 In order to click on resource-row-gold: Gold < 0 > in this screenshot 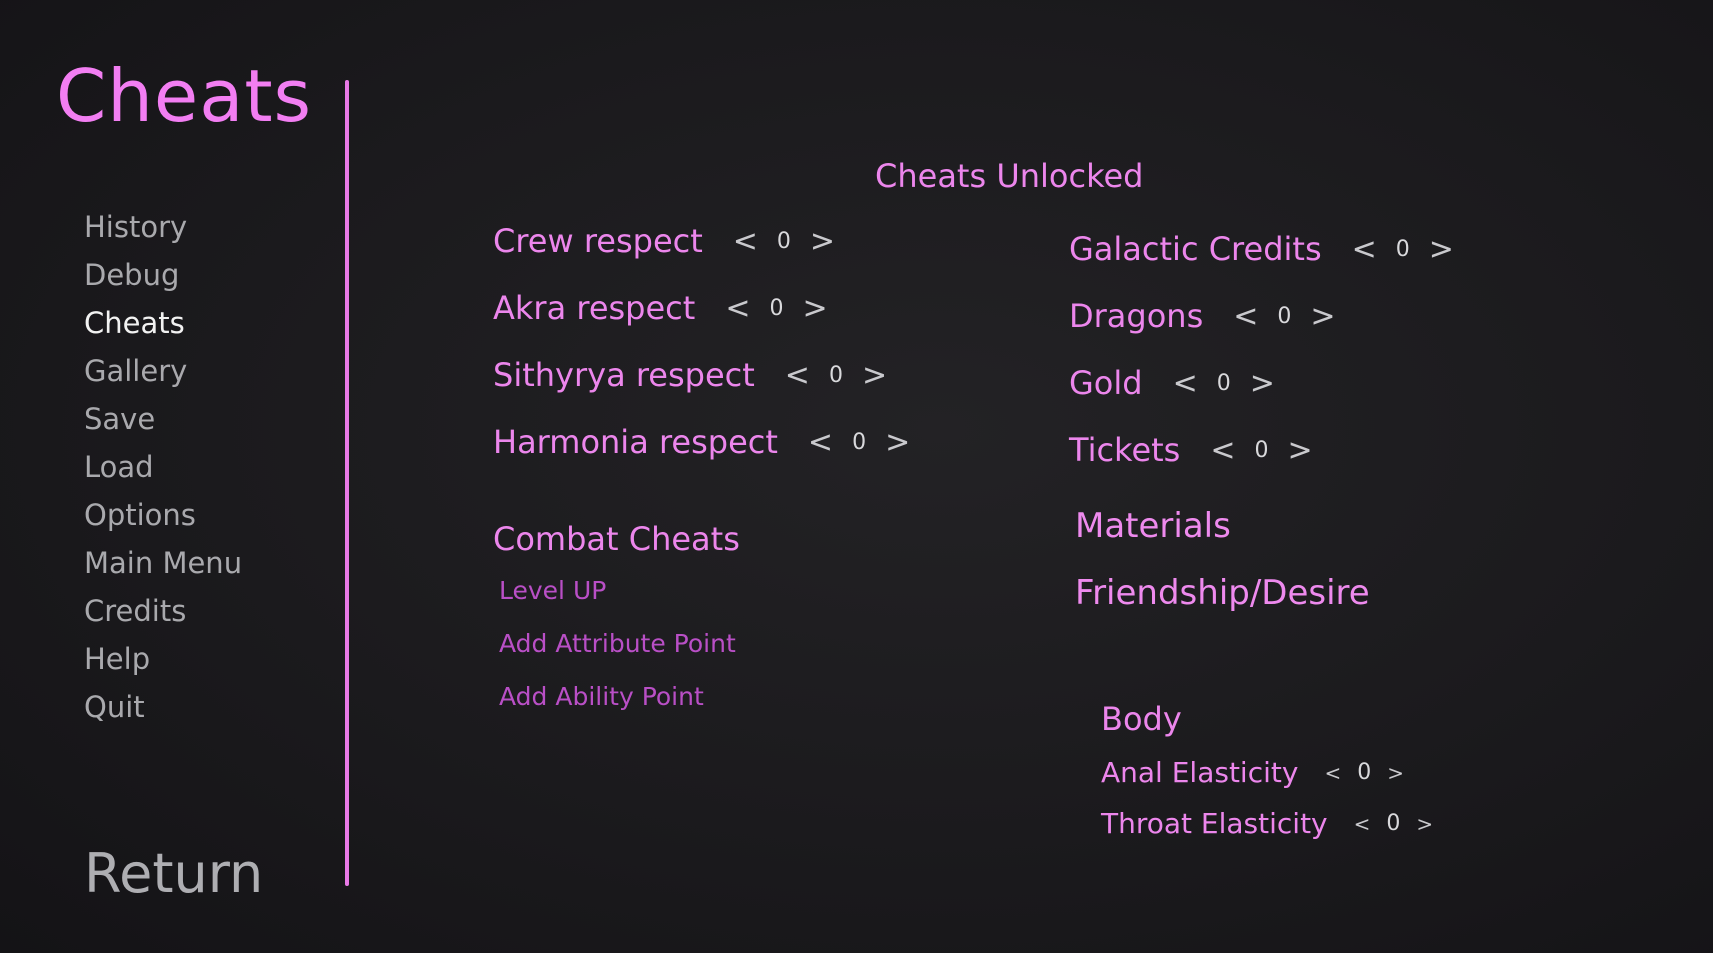, I will do `click(1172, 383)`.